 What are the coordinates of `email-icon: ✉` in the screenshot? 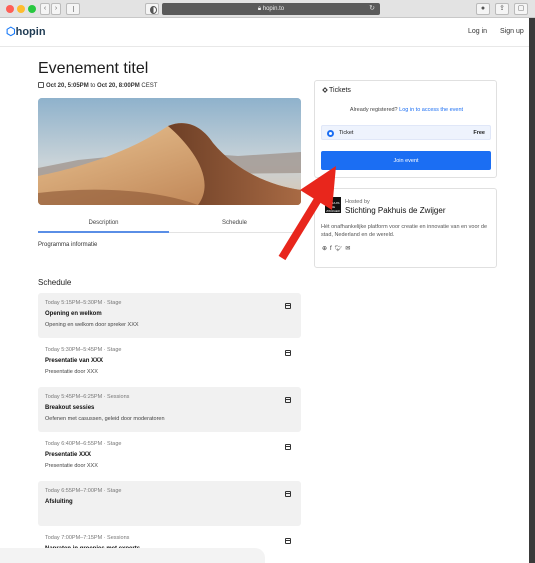 It's located at (349, 249).